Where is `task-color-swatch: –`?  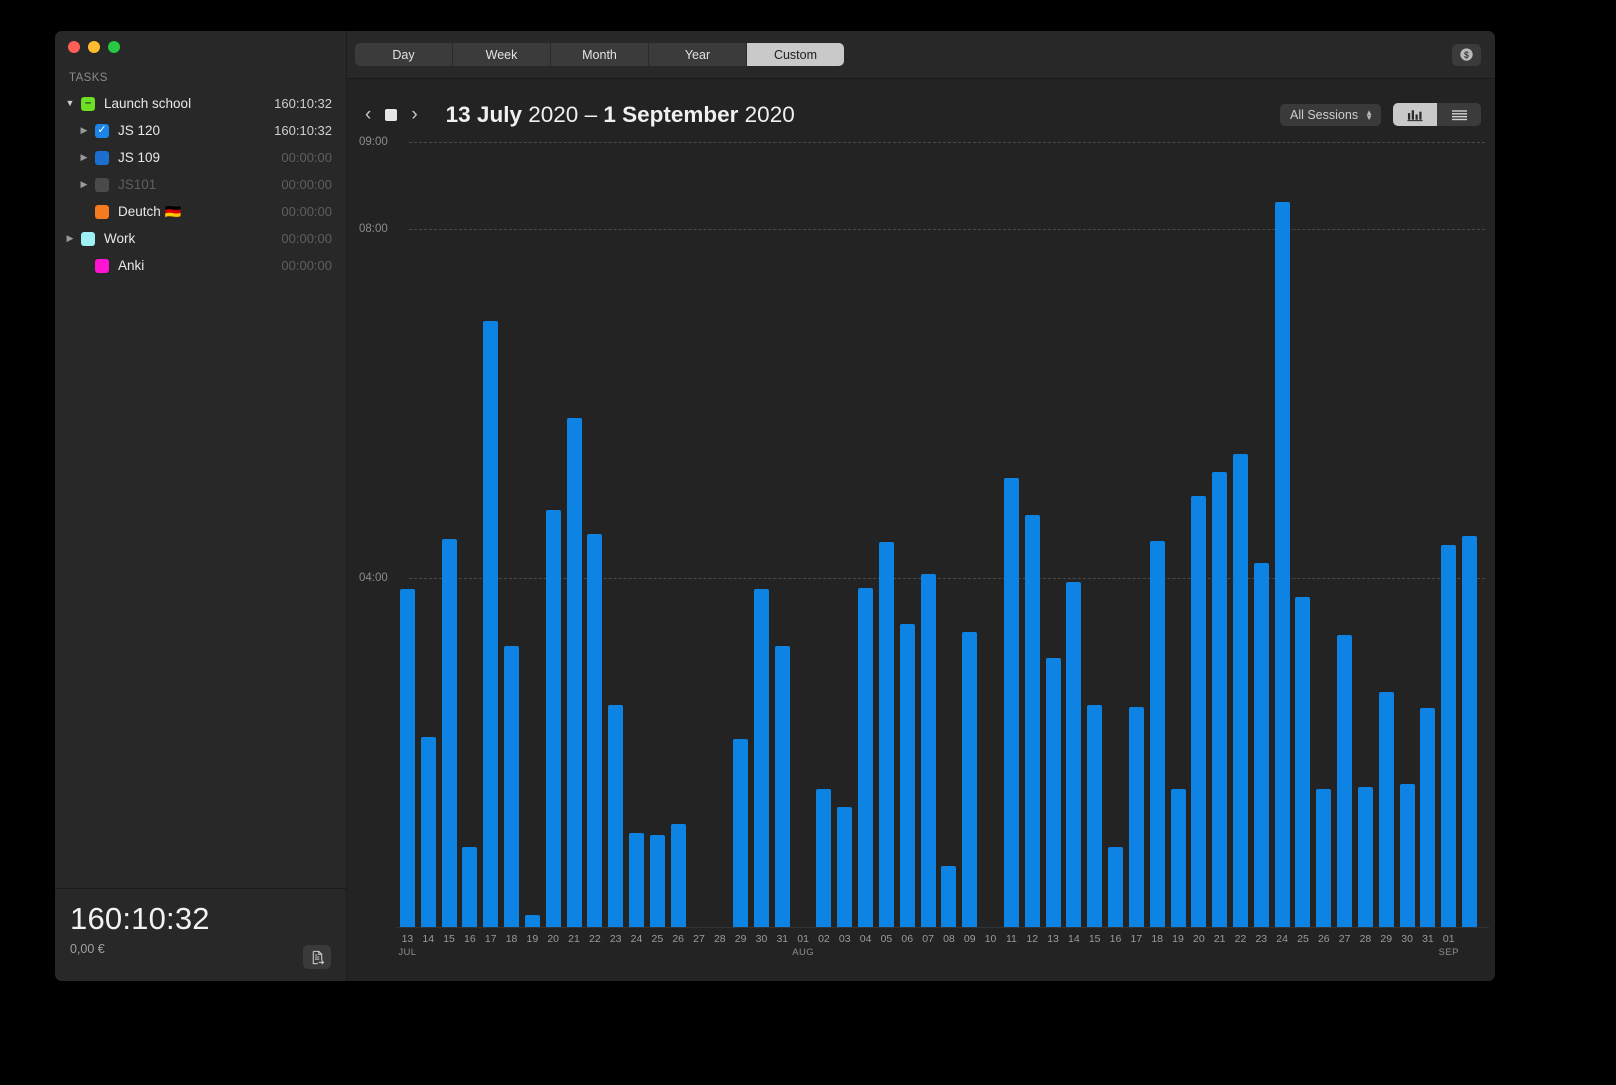 task-color-swatch: – is located at coordinates (88, 103).